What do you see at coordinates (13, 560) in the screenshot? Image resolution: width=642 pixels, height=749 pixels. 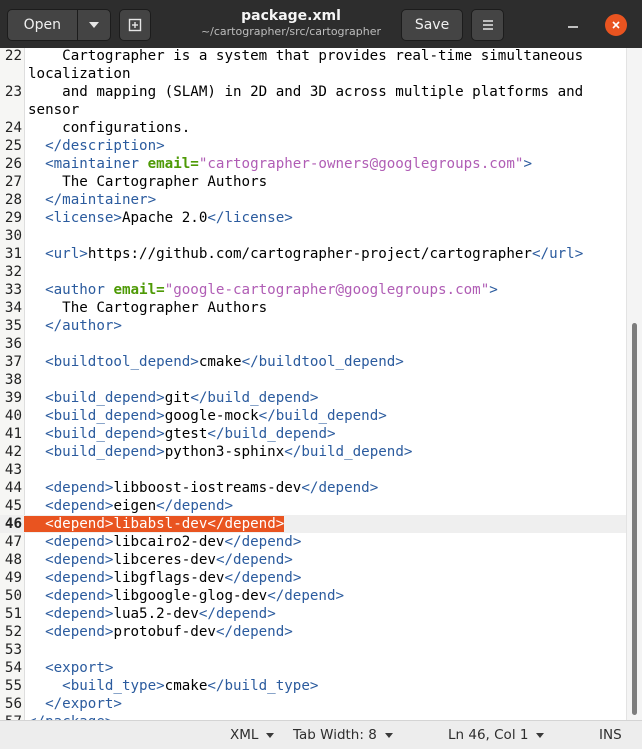 I see `line-number: 48` at bounding box center [13, 560].